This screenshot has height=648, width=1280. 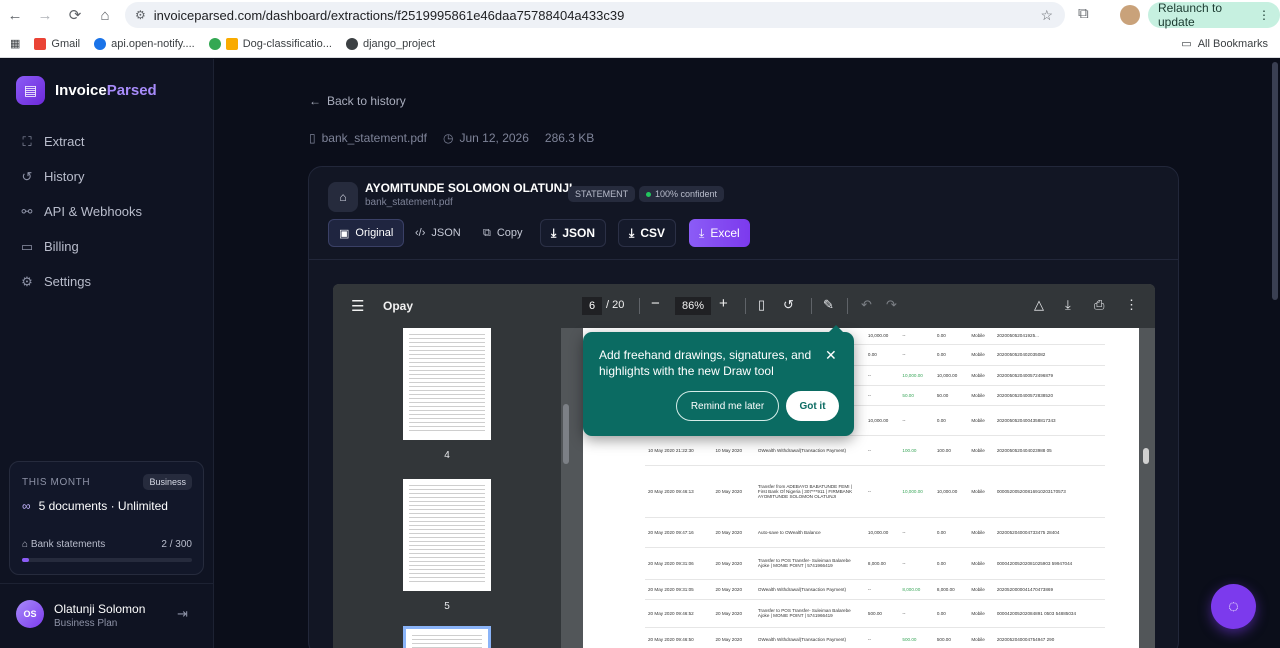 I want to click on undo-icon: ↶, so click(x=866, y=305).